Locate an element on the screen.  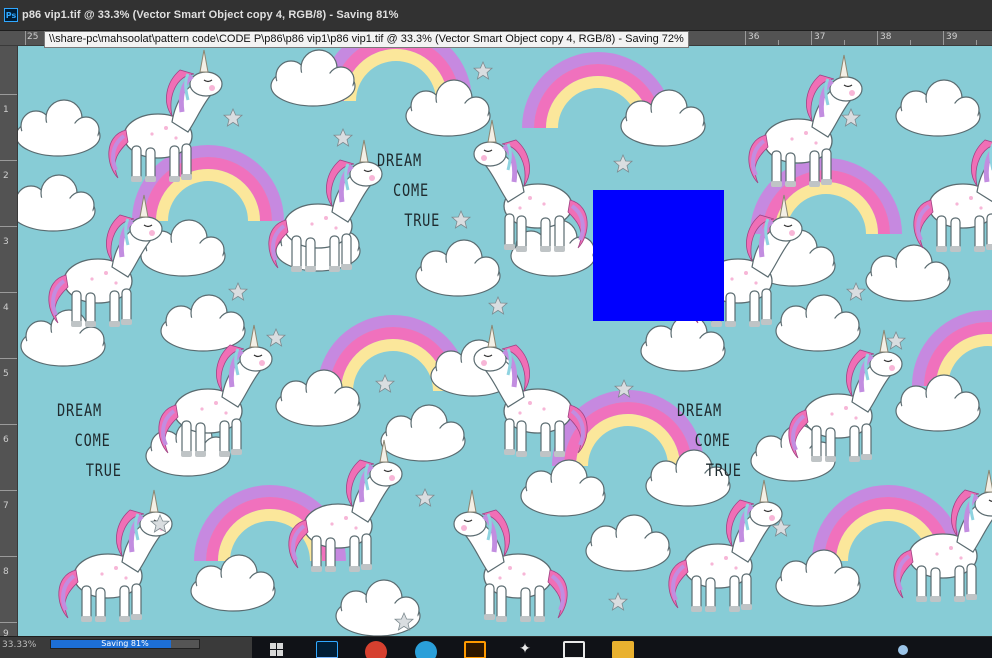
ruler-label: 4 is located at coordinates (6, 308).